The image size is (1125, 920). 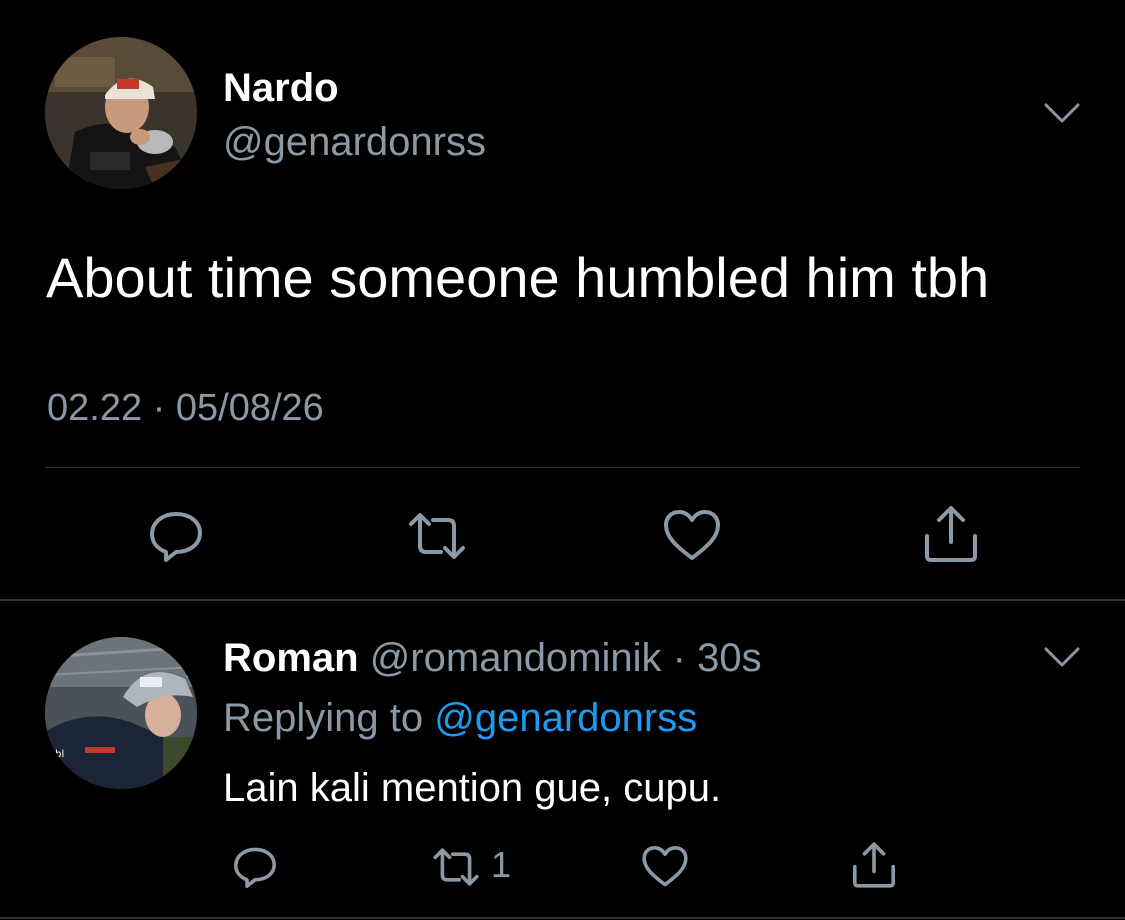 What do you see at coordinates (562, 600) in the screenshot?
I see `tweet-divider` at bounding box center [562, 600].